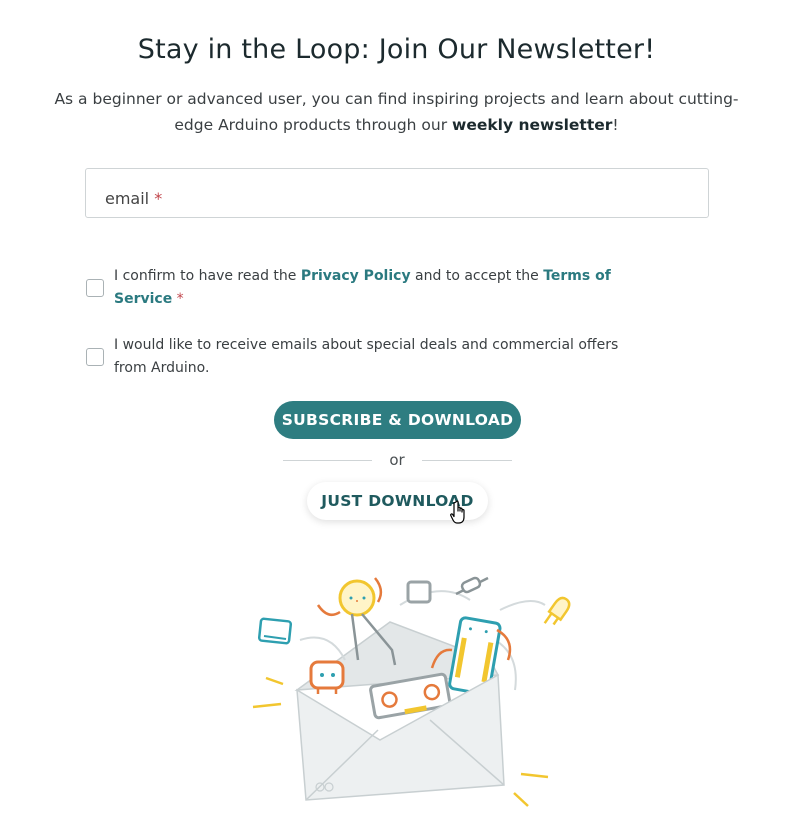  I want to click on subscribe-download-button: SUBSCRIBE & DOWNLOAD, so click(397, 420).